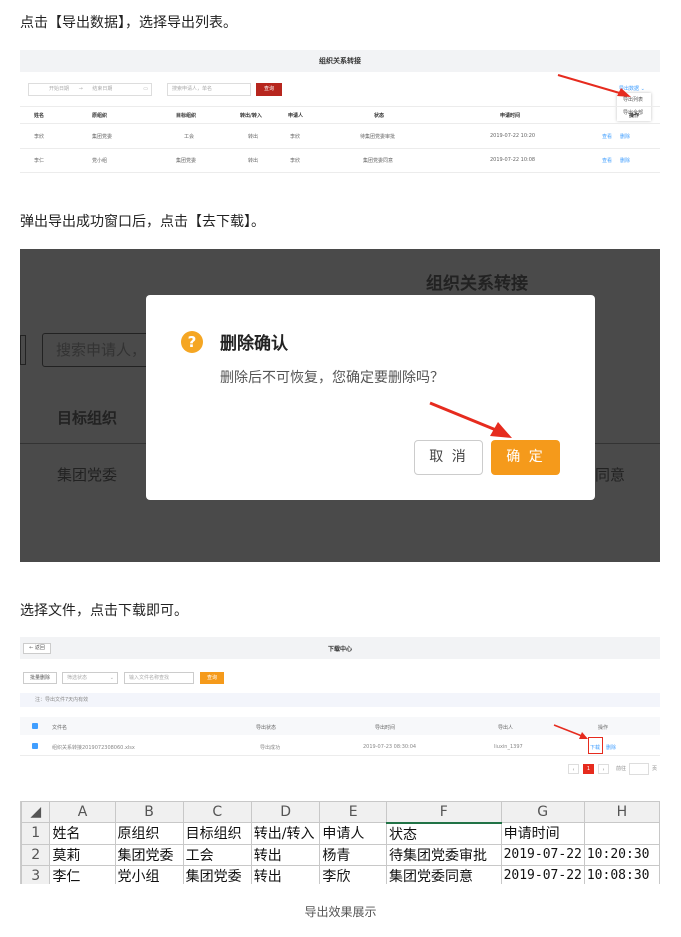 Image resolution: width=681 pixels, height=937 pixels. What do you see at coordinates (542, 833) in the screenshot?
I see `sheet-cell: 申请时间` at bounding box center [542, 833].